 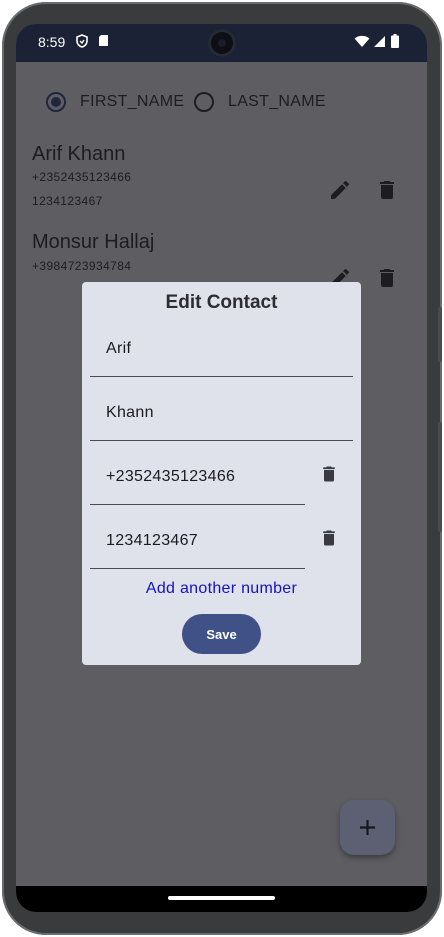 I want to click on dialog-title: Edit Contact, so click(x=221, y=302).